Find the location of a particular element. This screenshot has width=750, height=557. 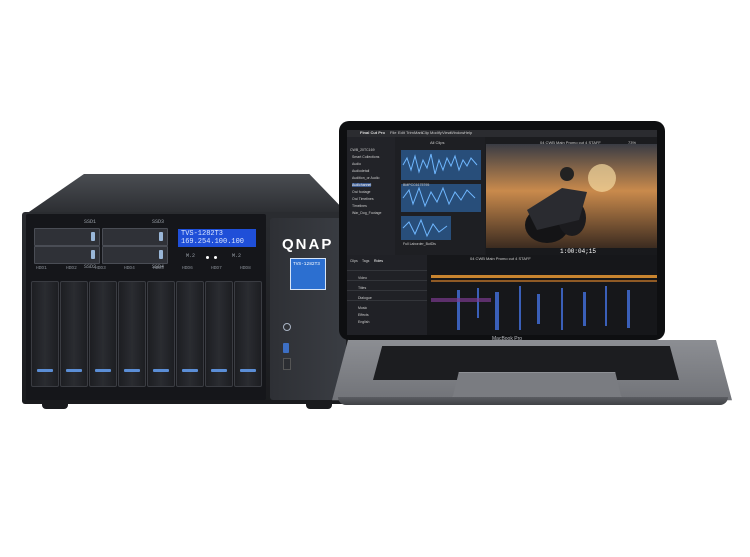

library-item: Audichannel is located at coordinates (362, 185).